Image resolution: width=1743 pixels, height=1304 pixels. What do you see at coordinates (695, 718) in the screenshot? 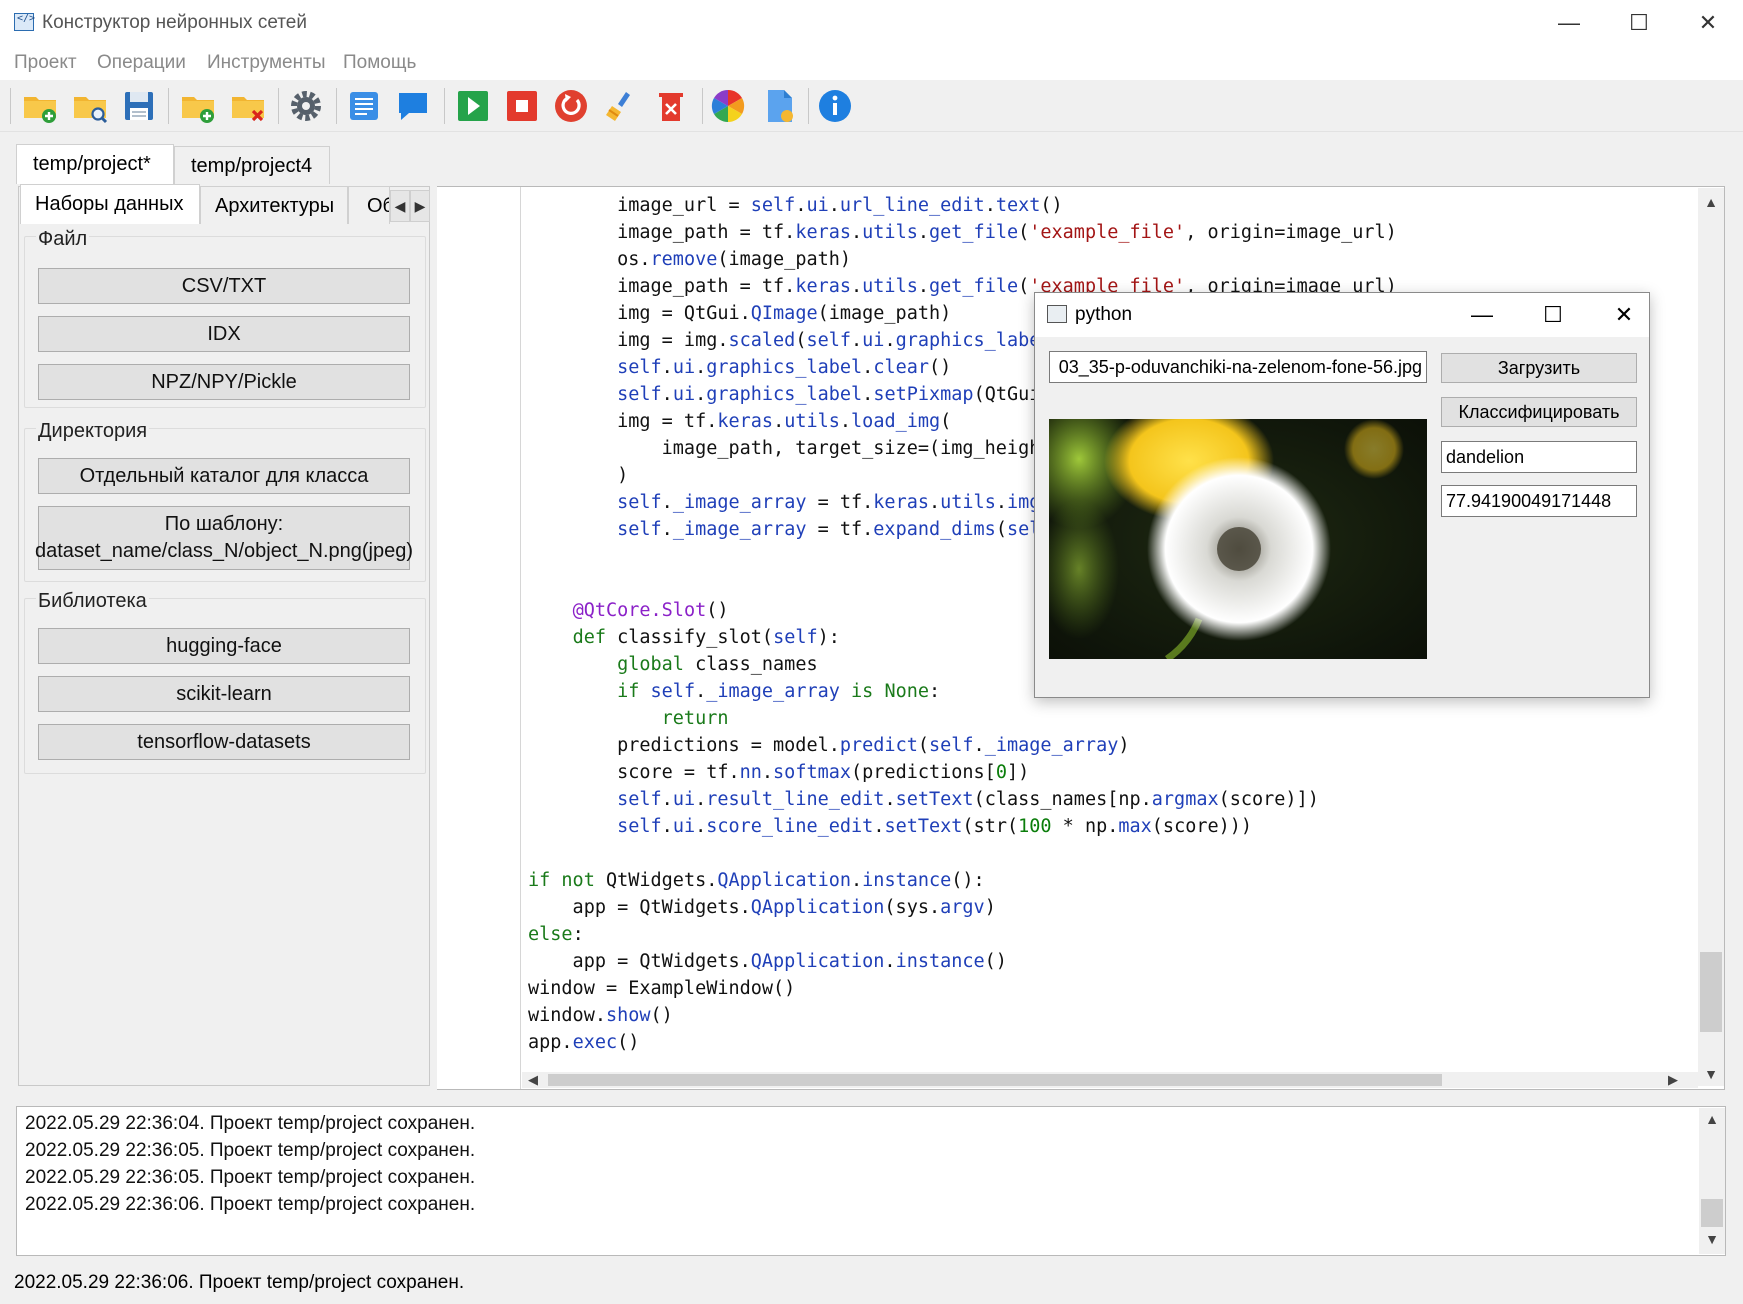
I see `code-line: return` at bounding box center [695, 718].